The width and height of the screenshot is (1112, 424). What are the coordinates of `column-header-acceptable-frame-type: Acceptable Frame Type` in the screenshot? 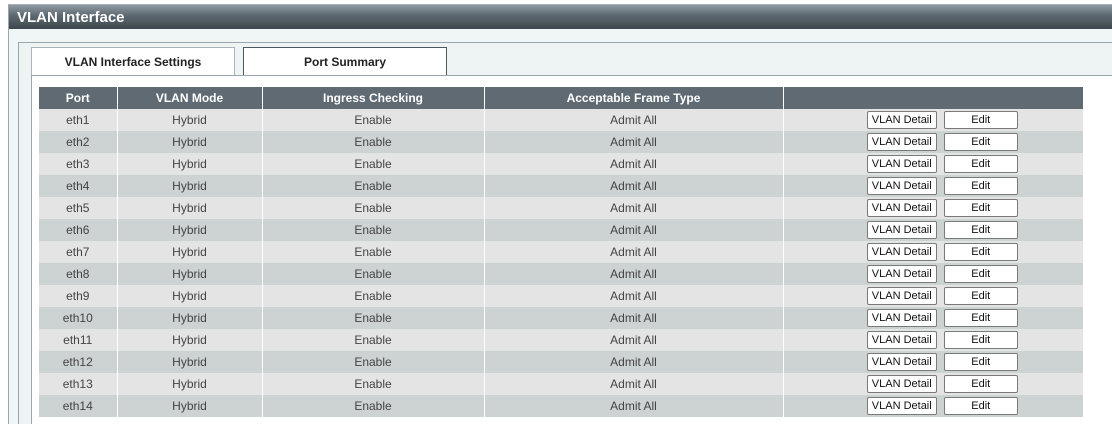 It's located at (634, 98).